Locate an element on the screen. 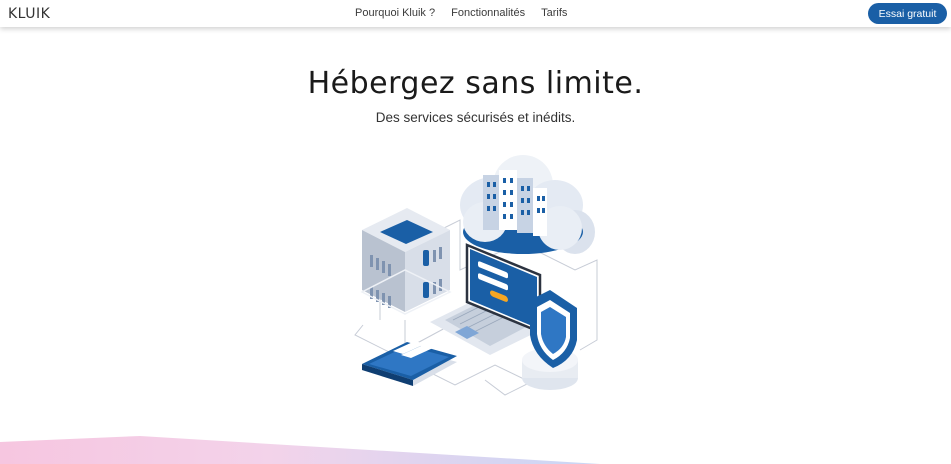 This screenshot has height=464, width=951. free-trial-button: Essai gratuit is located at coordinates (907, 13).